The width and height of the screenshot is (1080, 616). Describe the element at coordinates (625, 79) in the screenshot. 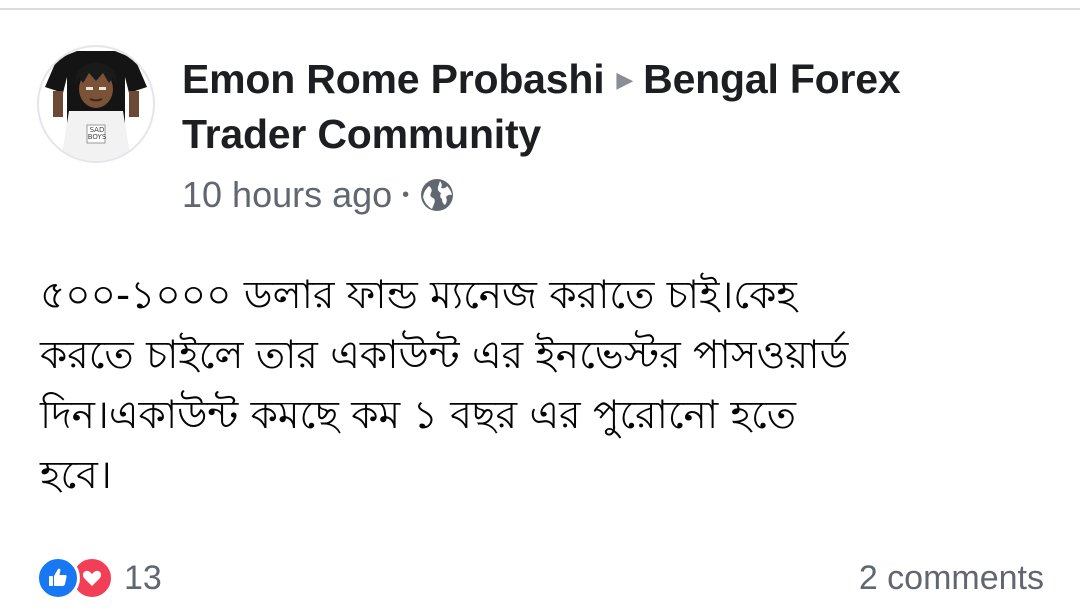

I see `shared-to-arrow-icon: ▶` at that location.